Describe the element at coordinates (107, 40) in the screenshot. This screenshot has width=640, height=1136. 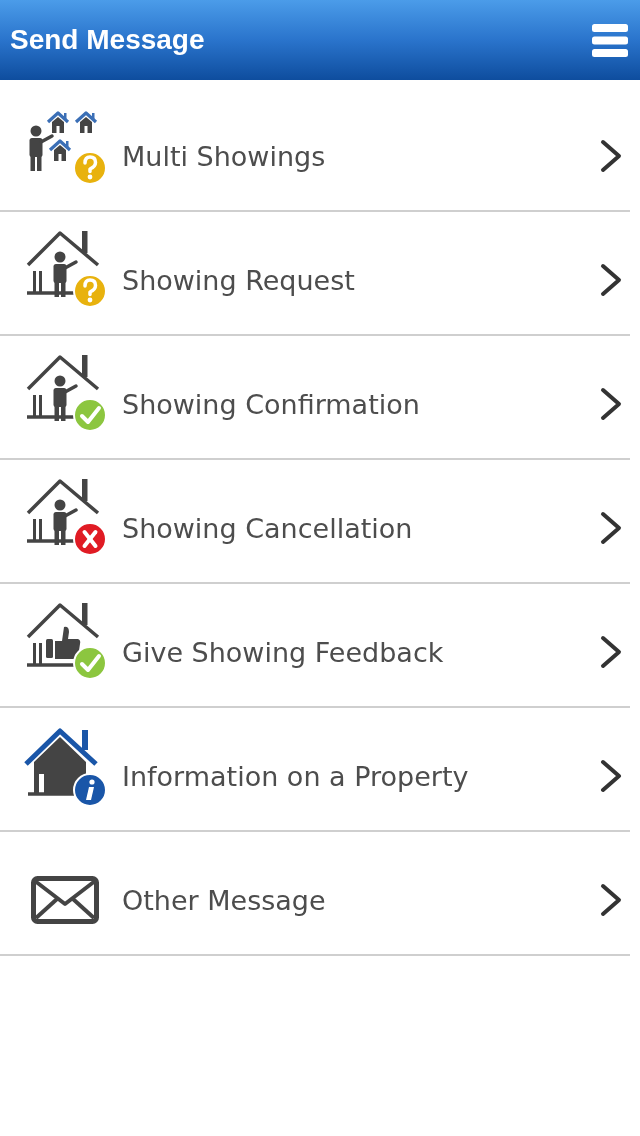
I see `page-title: Send Message` at that location.